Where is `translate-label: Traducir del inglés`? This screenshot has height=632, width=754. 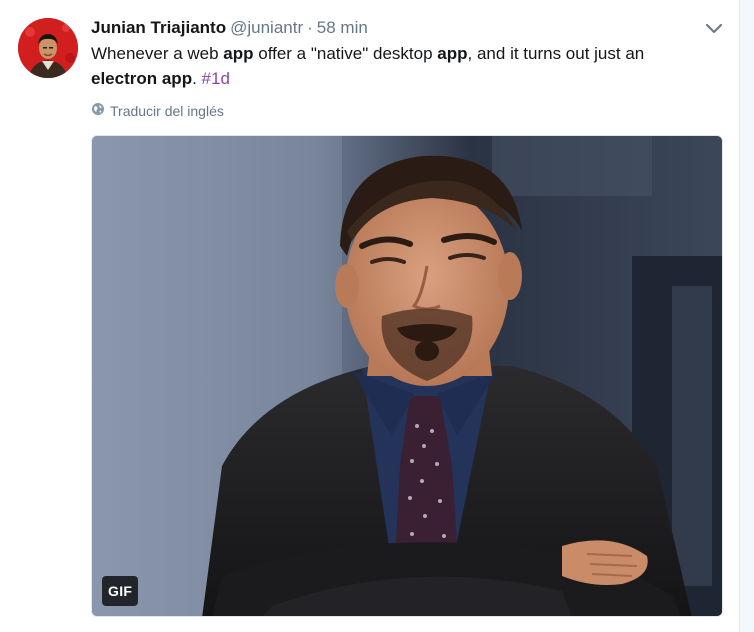 translate-label: Traducir del inglés is located at coordinates (167, 111).